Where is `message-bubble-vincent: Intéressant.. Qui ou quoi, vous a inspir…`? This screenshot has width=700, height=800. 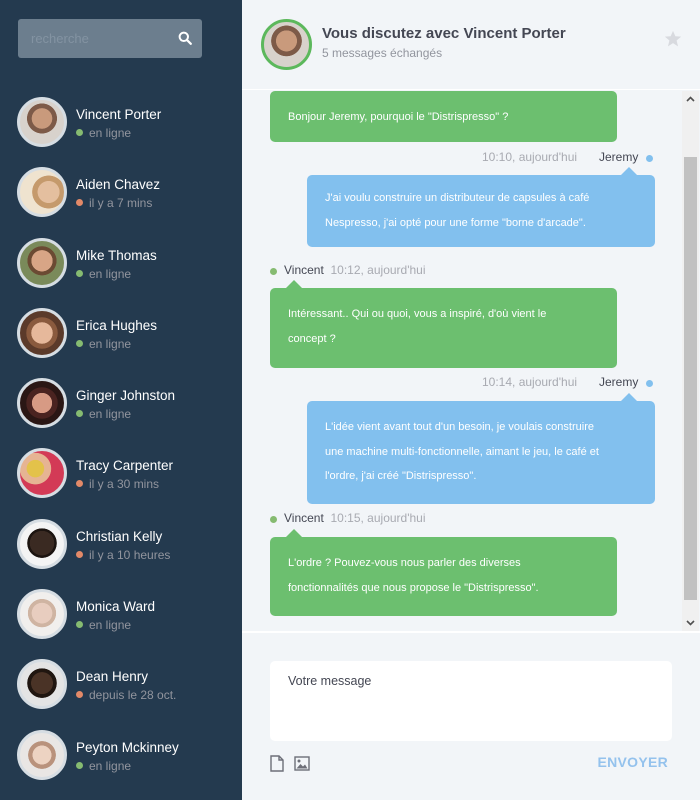 message-bubble-vincent: Intéressant.. Qui ou quoi, vous a inspir… is located at coordinates (443, 324).